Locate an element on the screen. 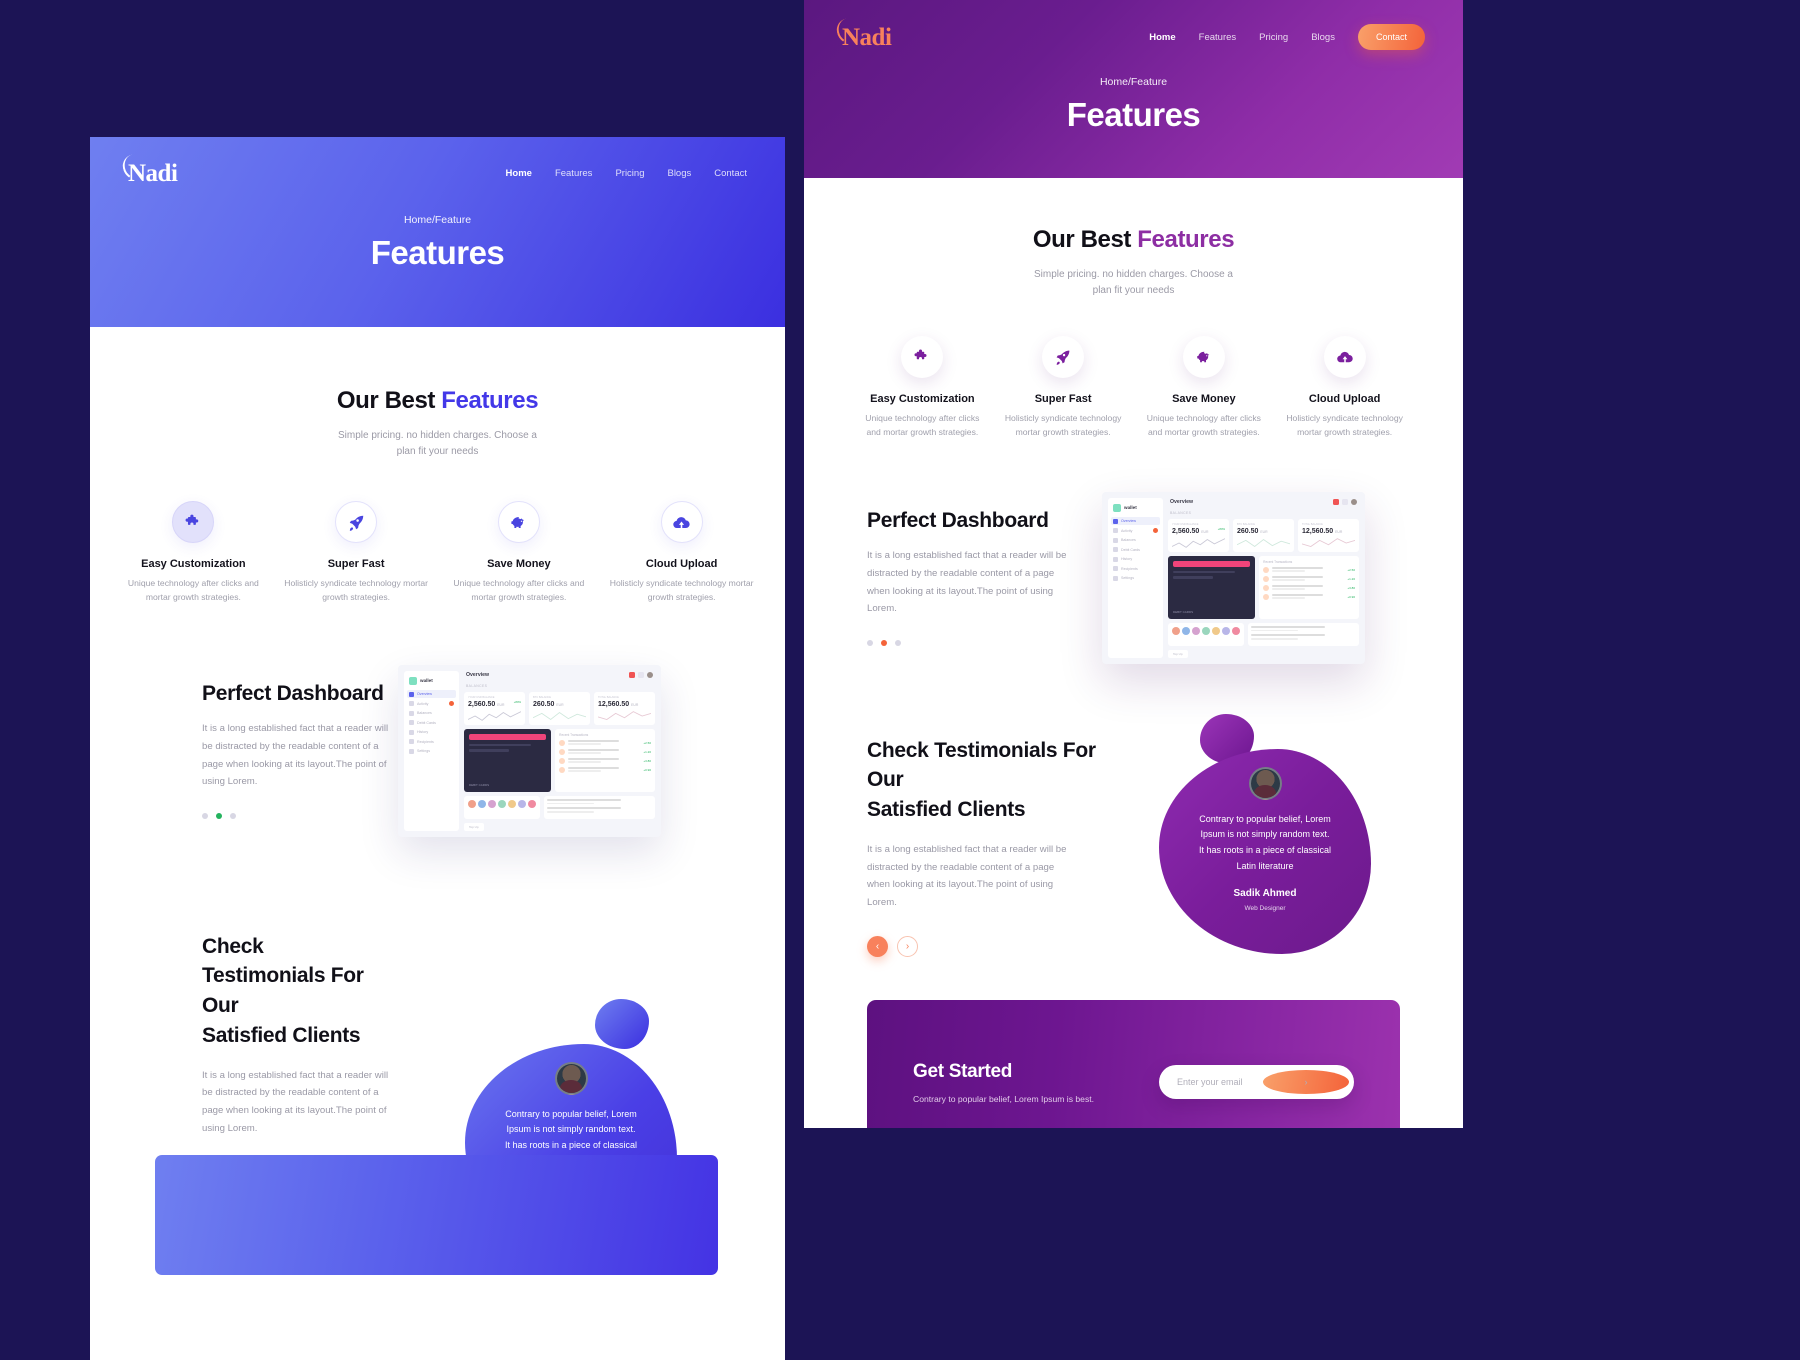 Image resolution: width=1800 pixels, height=1360 pixels. testimonial-next-button: › is located at coordinates (907, 946).